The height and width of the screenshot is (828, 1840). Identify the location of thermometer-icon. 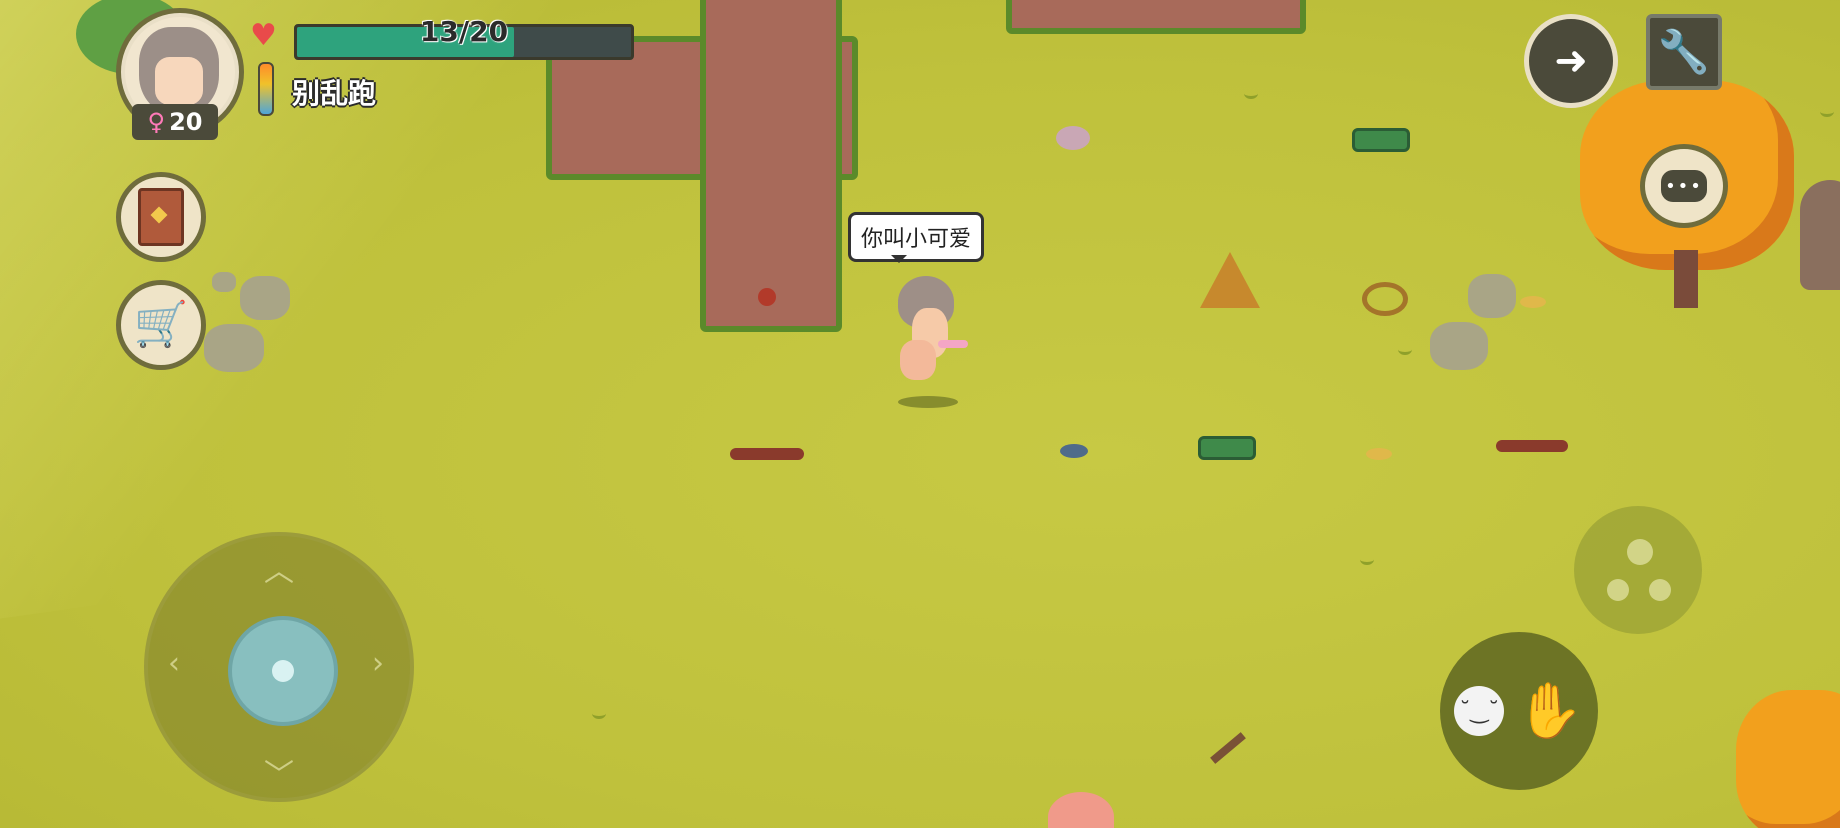
(266, 89).